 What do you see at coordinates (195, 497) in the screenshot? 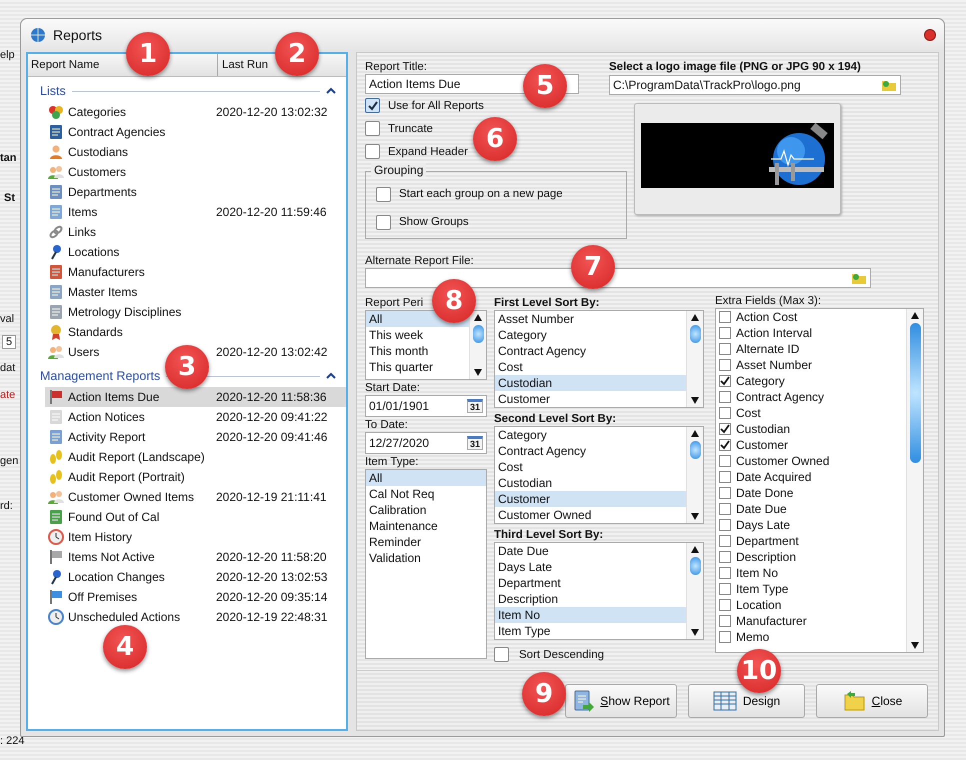
I see `report-row: Customer Owned Items 2020-12-19 21:11:41` at bounding box center [195, 497].